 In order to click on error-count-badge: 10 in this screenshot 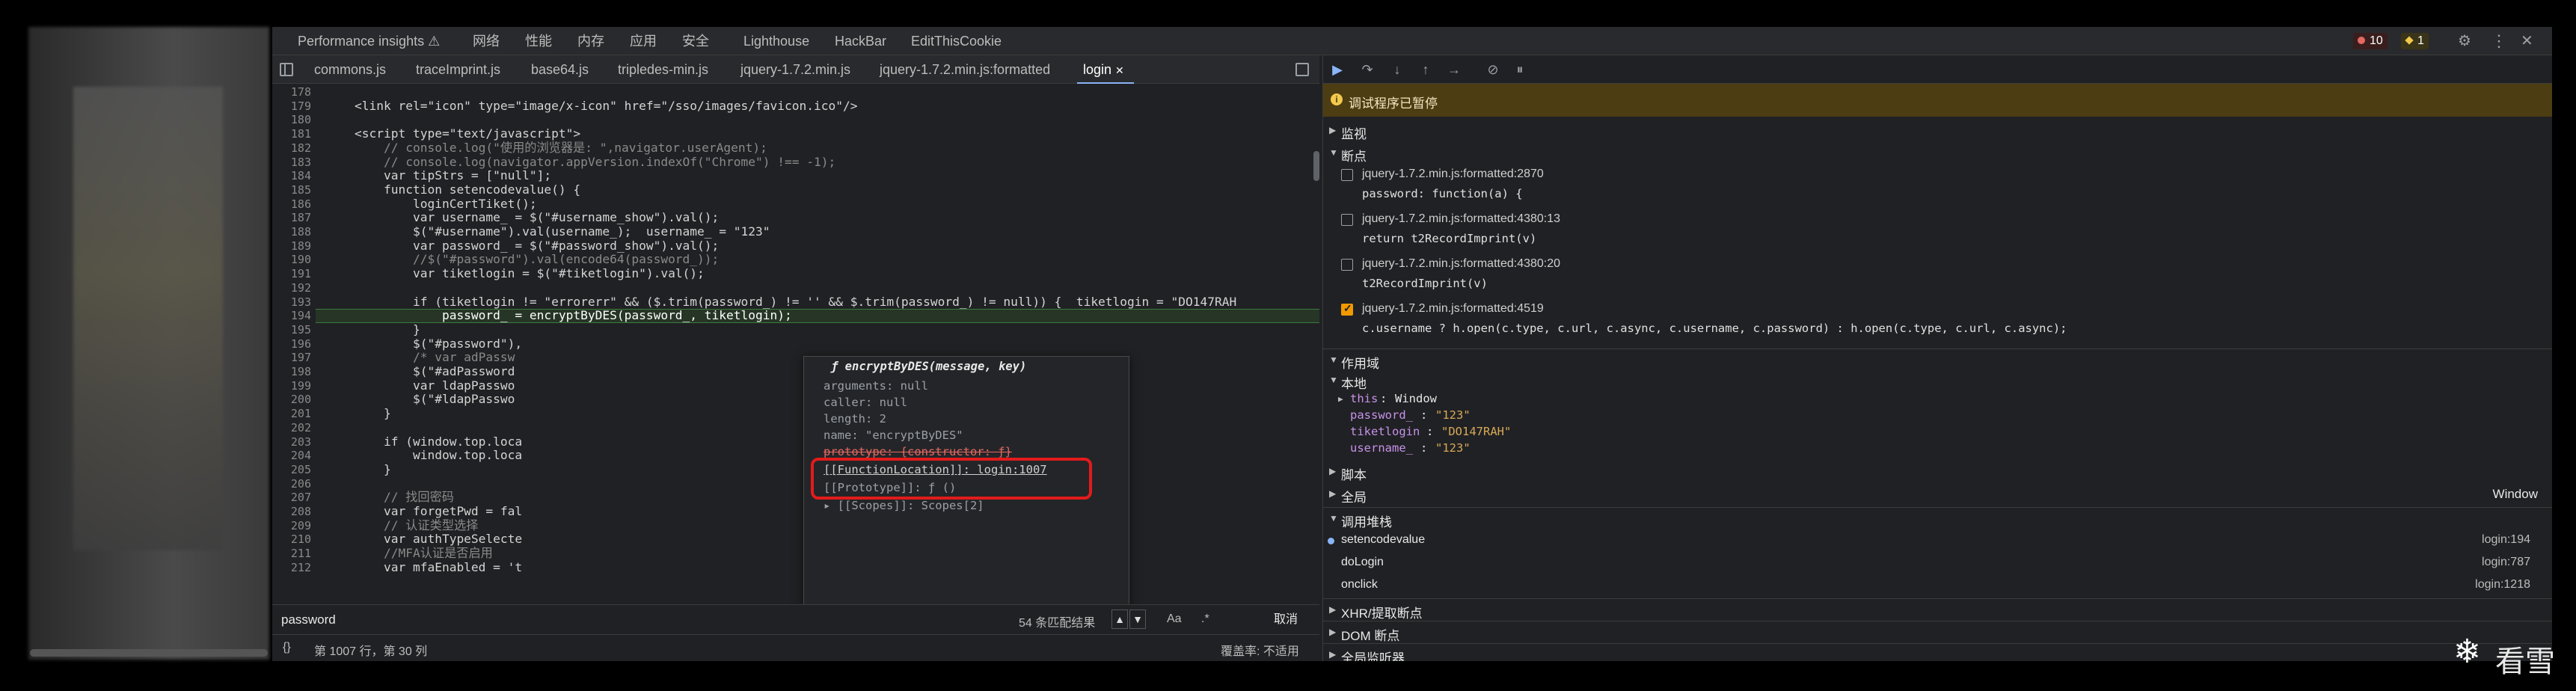, I will do `click(2370, 41)`.